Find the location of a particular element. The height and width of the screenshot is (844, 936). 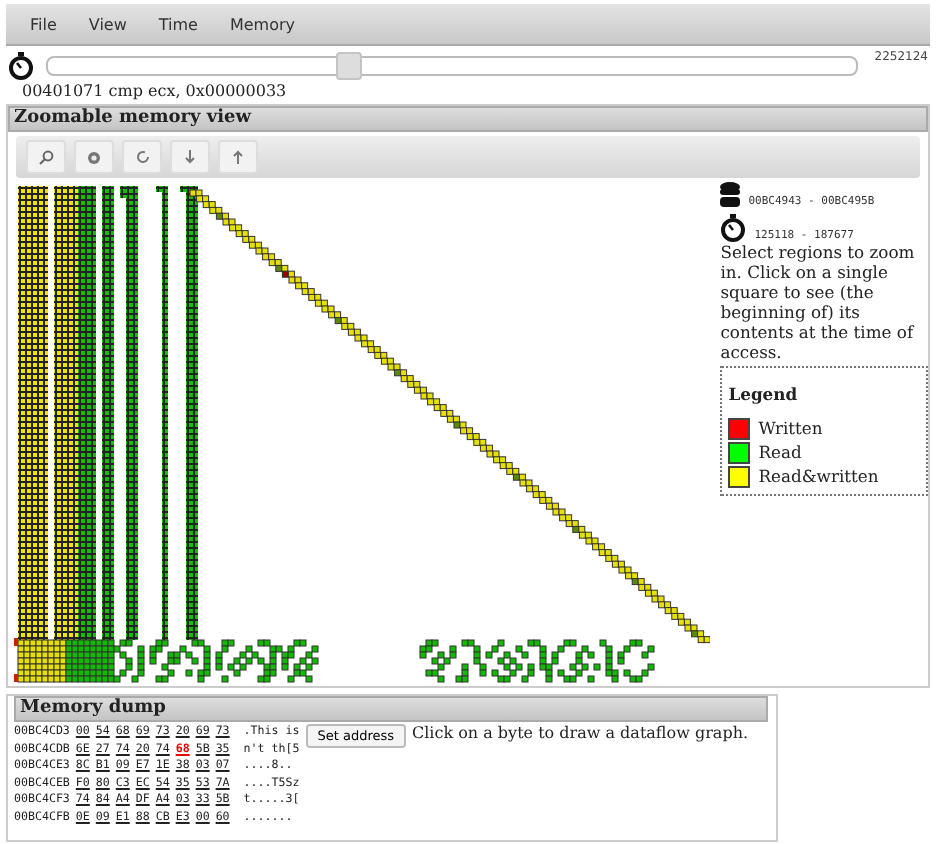

hint-text: Click on a byte to draw a dataflow graph. is located at coordinates (580, 735).